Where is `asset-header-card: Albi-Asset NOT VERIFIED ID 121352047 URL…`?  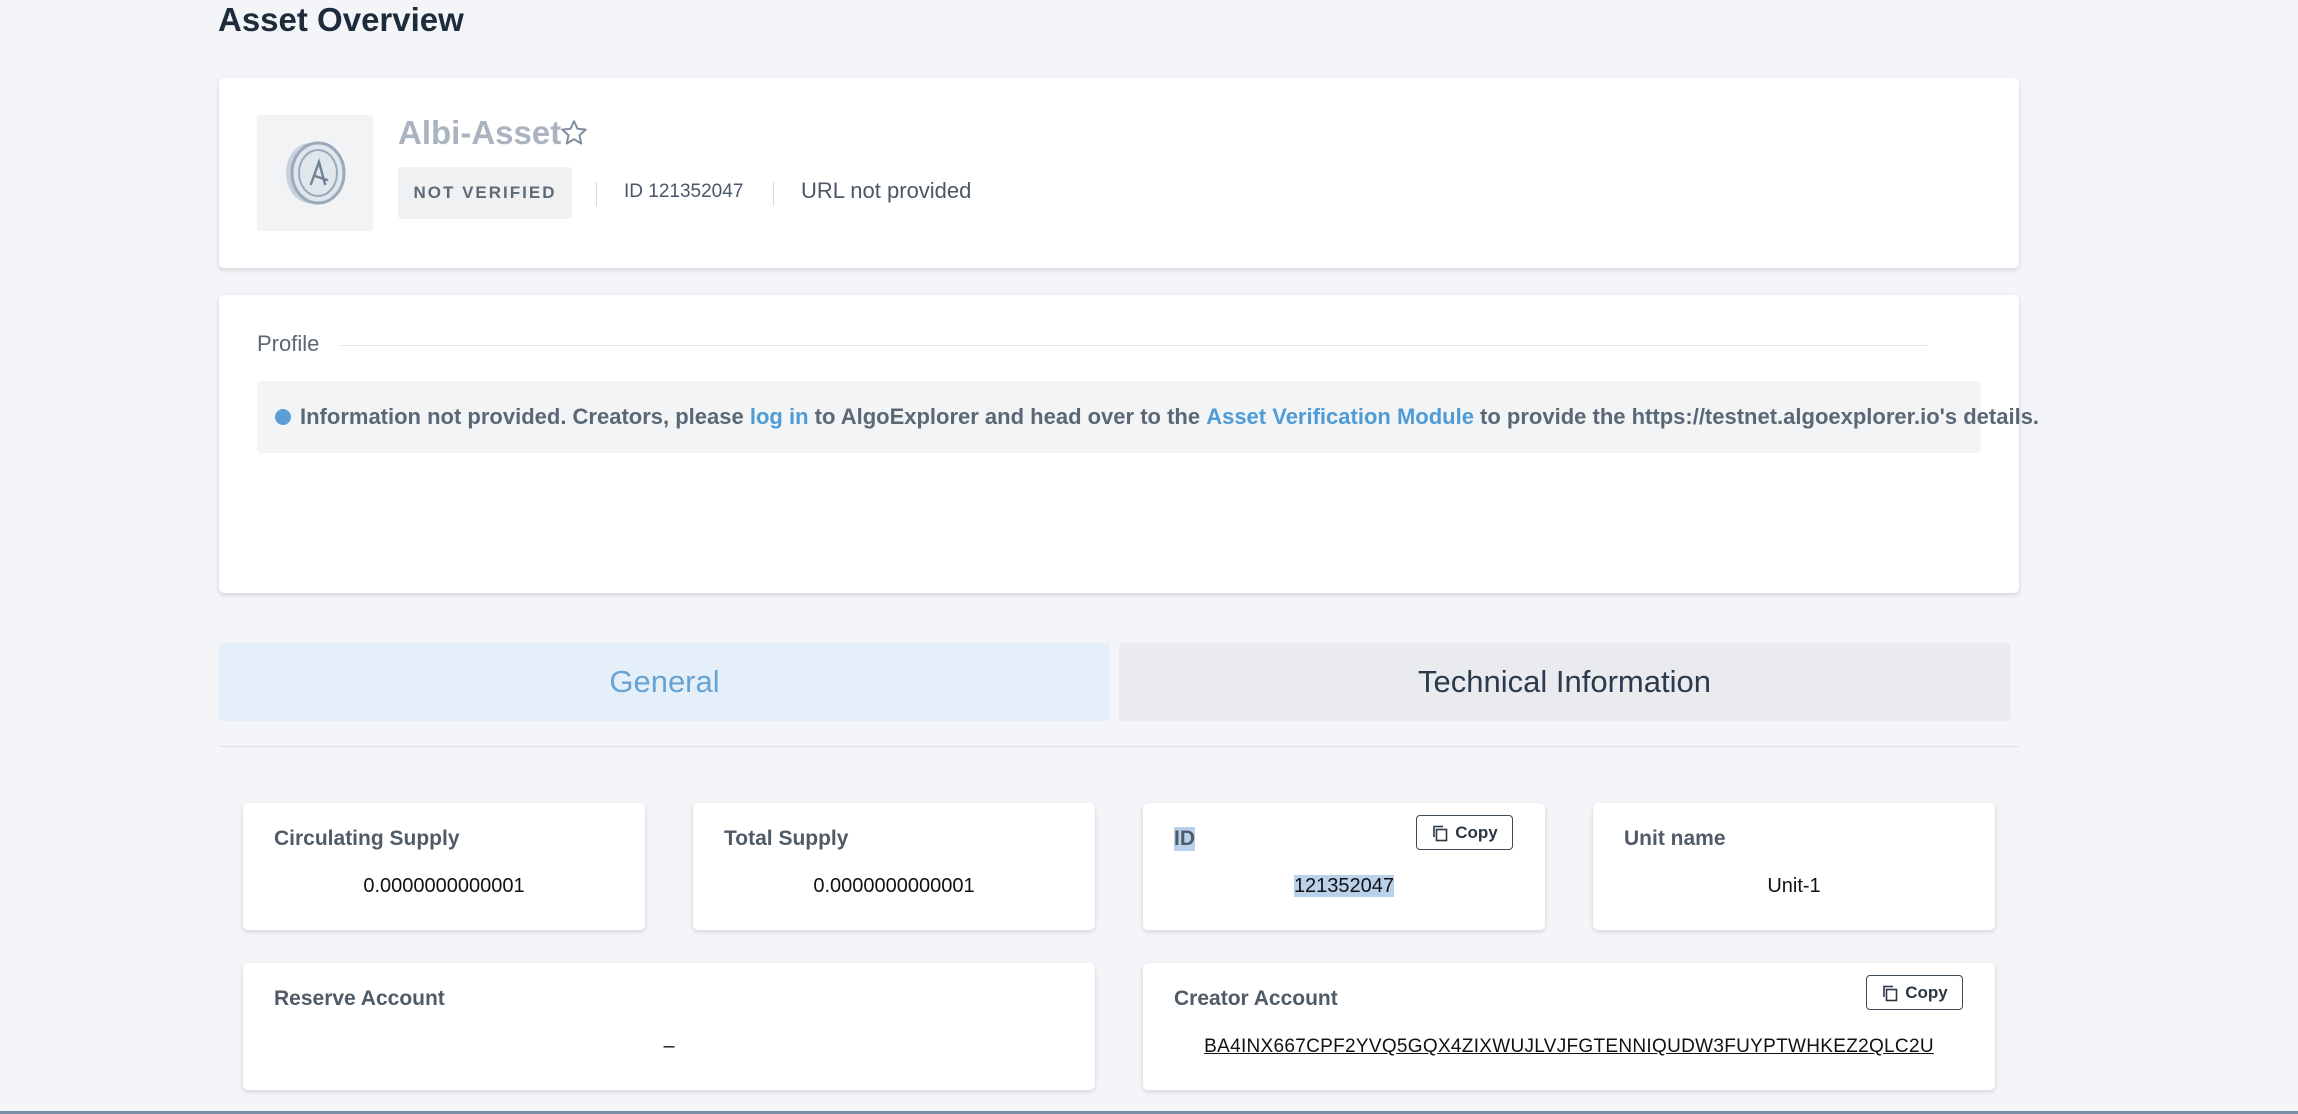 asset-header-card: Albi-Asset NOT VERIFIED ID 121352047 URL… is located at coordinates (1119, 173).